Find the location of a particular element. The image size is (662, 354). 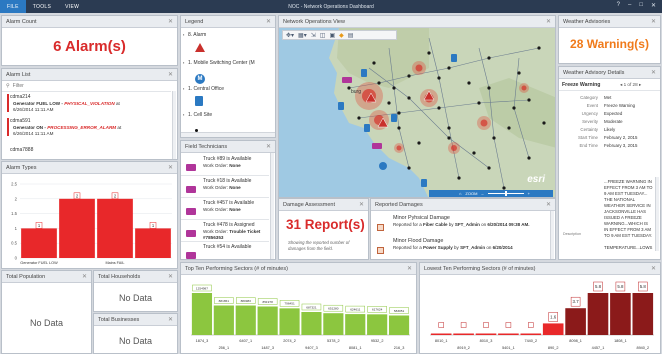

draw-tool-icon: ▣ is located at coordinates (332, 35).